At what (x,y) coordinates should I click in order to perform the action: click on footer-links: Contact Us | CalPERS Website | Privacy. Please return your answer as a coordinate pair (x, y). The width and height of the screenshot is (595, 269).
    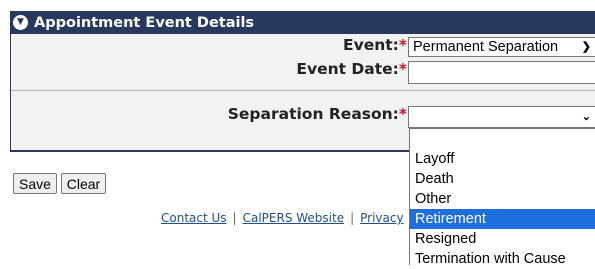
    Looking at the image, I should click on (282, 218).